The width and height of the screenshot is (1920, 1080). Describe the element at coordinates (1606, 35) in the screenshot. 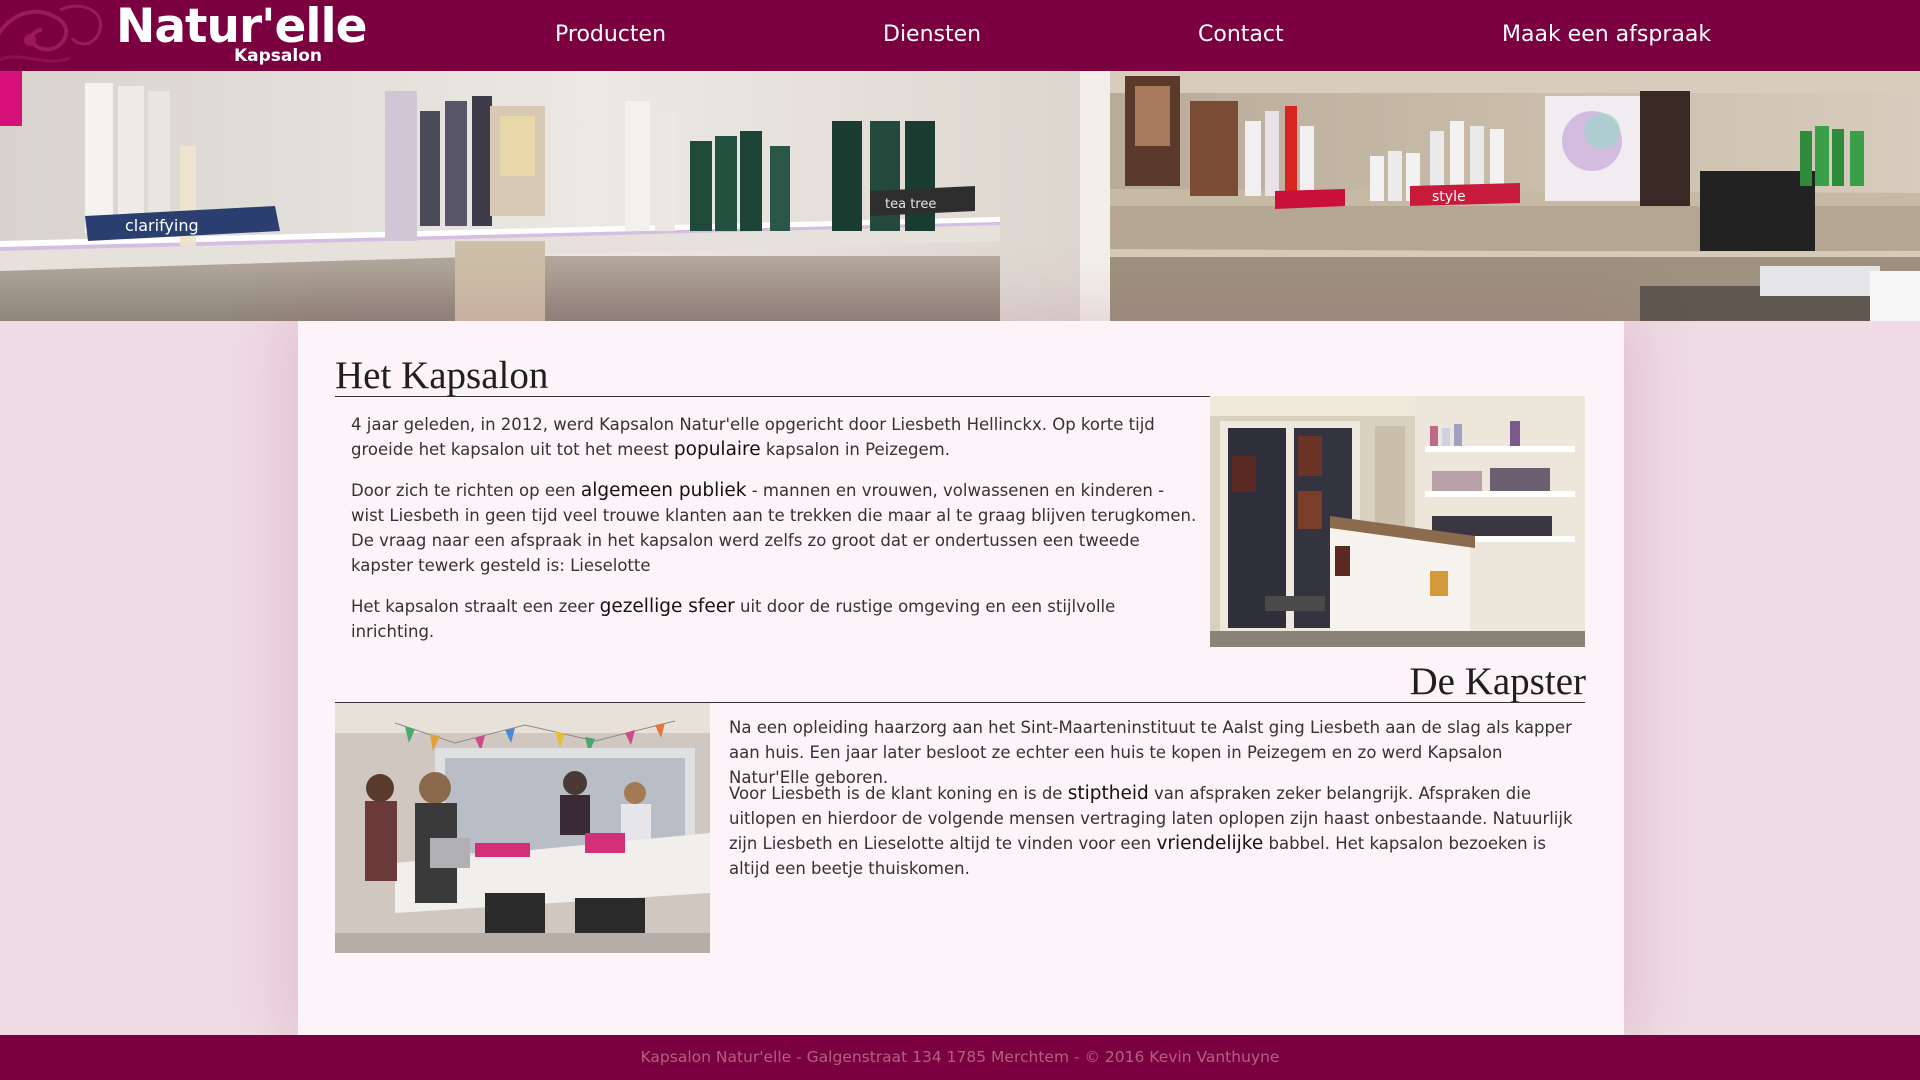

I see `nav-maak-een-afspraak: Maak een afspraak` at that location.